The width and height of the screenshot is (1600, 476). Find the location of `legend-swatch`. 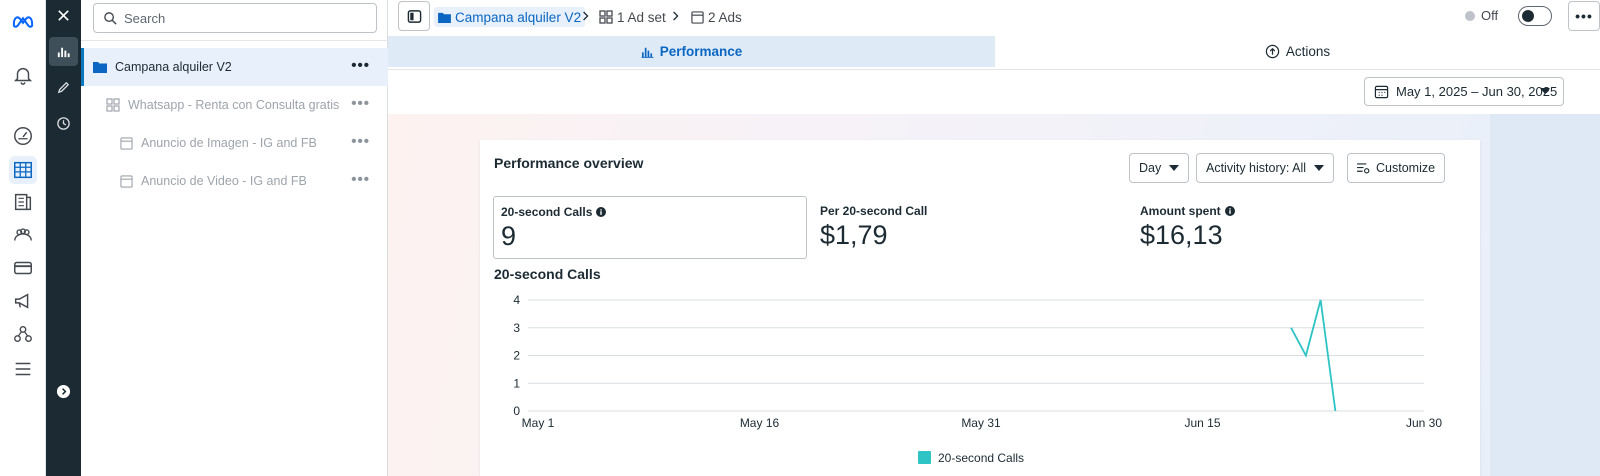

legend-swatch is located at coordinates (924, 457).